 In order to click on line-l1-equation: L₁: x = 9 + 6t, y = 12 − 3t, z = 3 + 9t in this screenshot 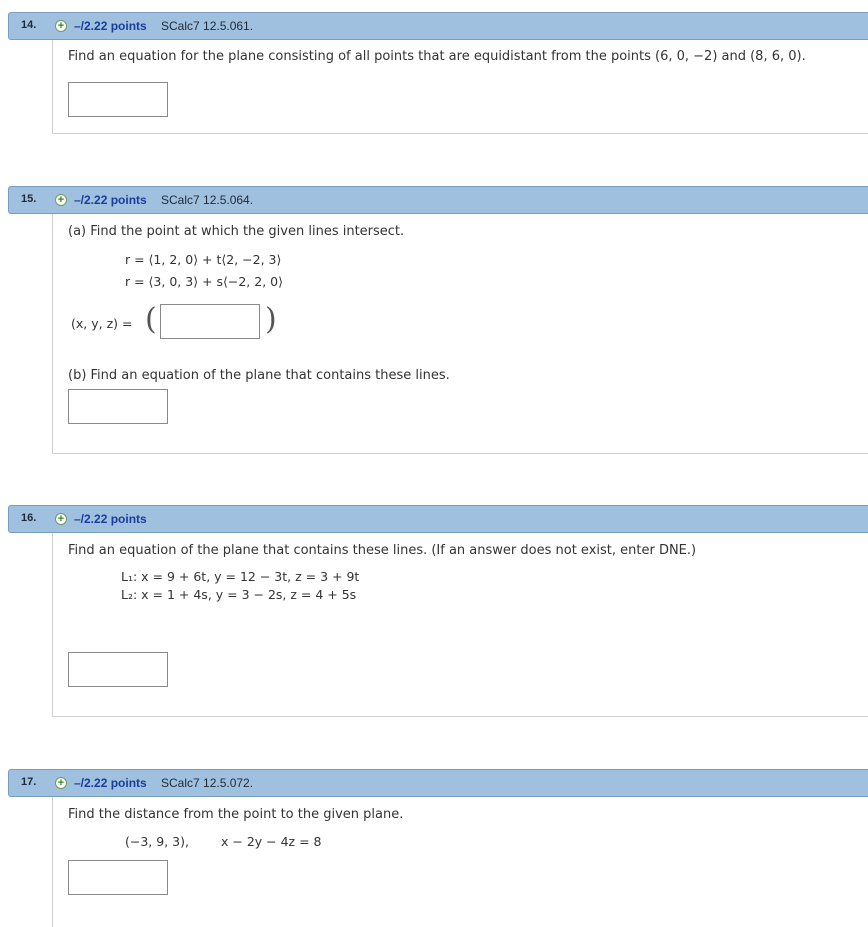, I will do `click(240, 576)`.